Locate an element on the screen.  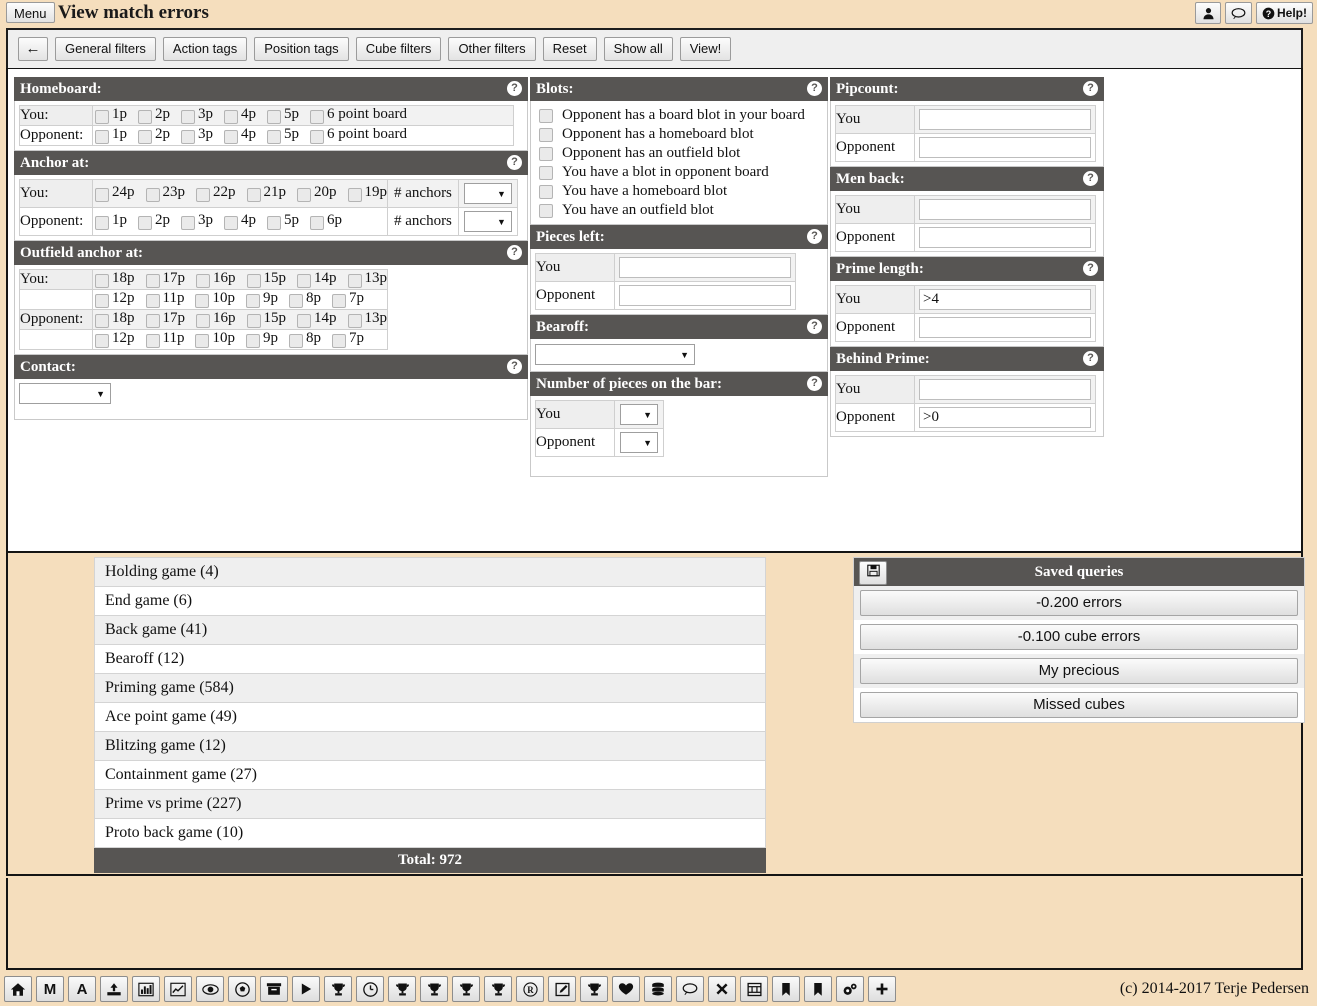
view-button is located at coordinates (210, 989).